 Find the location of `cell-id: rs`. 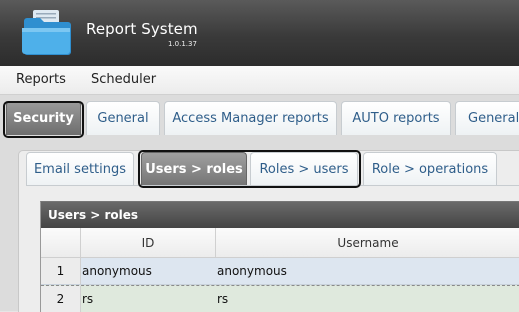

cell-id: rs is located at coordinates (88, 299).